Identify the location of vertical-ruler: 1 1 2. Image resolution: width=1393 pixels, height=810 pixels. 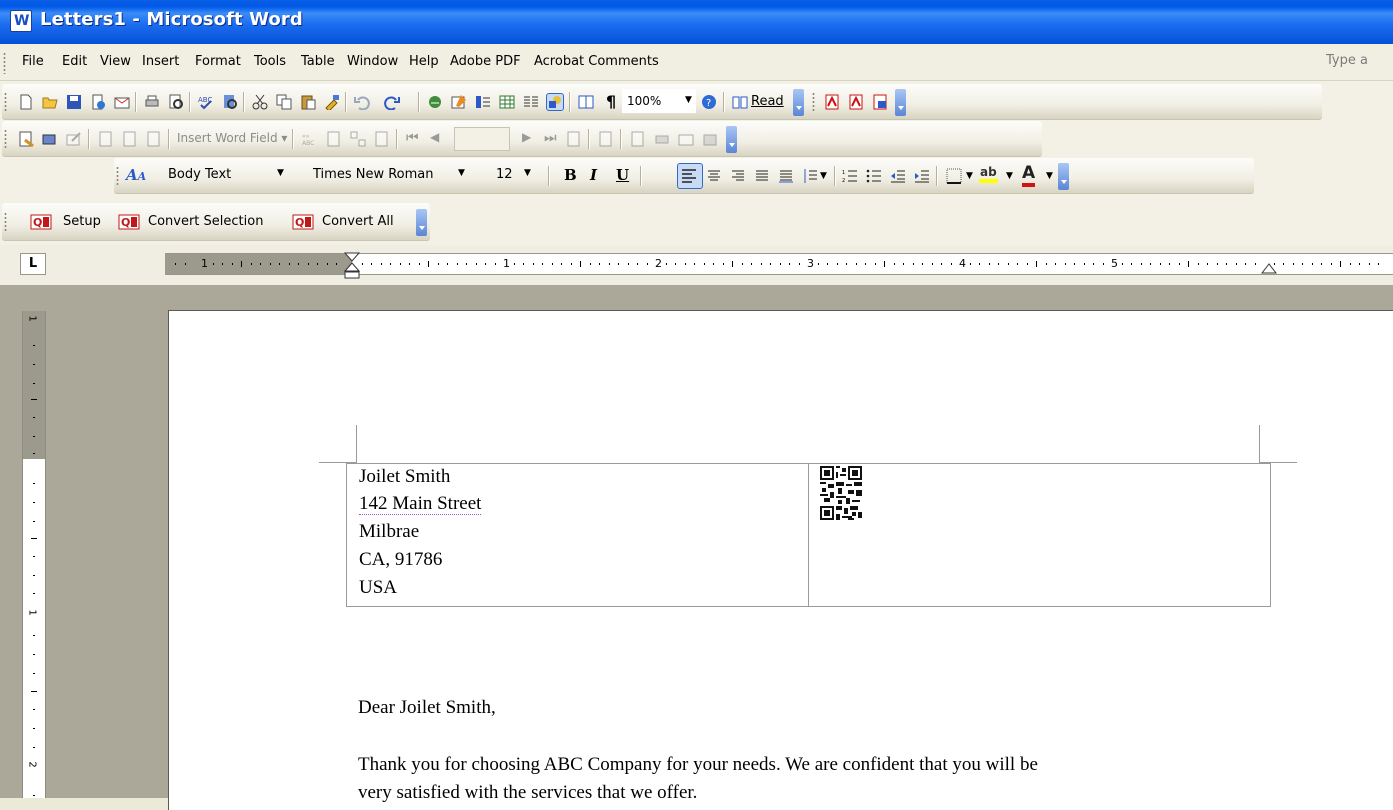
(34, 554).